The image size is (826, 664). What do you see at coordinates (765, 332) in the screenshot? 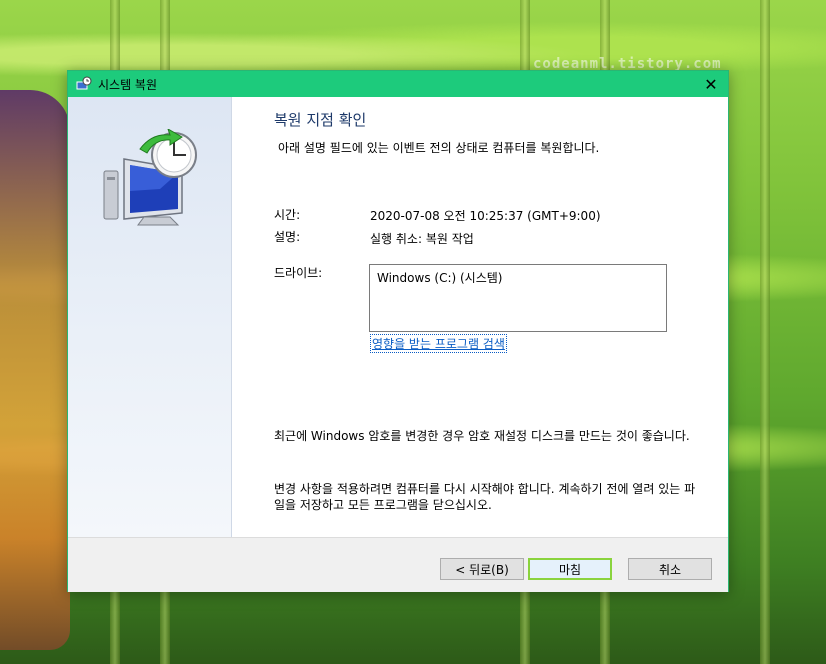
I see `wallpaper-bamboo` at bounding box center [765, 332].